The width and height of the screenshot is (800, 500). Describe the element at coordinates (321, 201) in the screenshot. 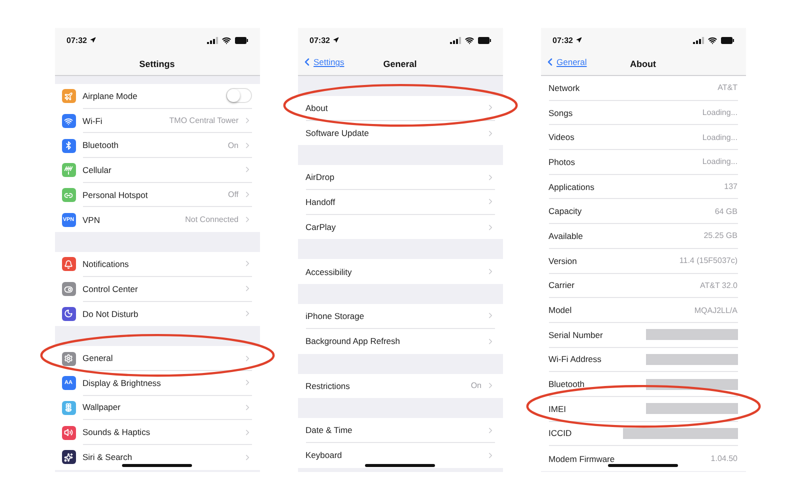

I see `row-label: Handoff` at that location.